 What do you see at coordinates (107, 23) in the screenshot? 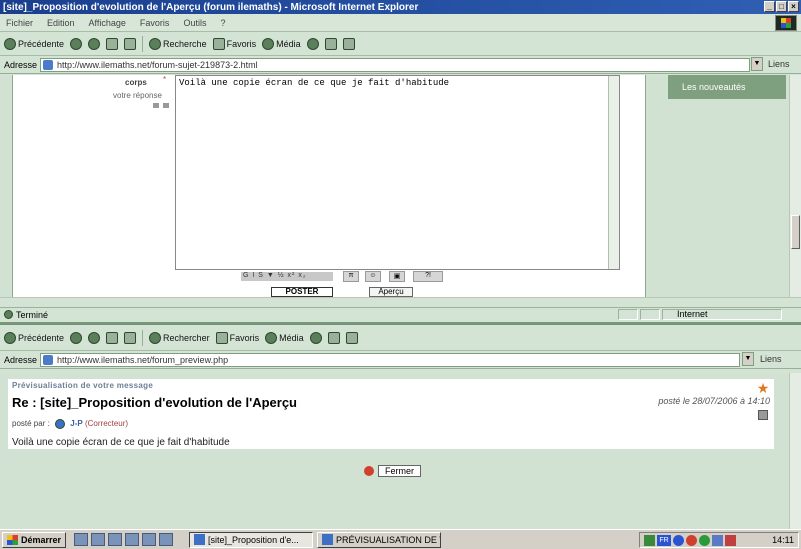
I see `menu-affichage: Affichage` at bounding box center [107, 23].